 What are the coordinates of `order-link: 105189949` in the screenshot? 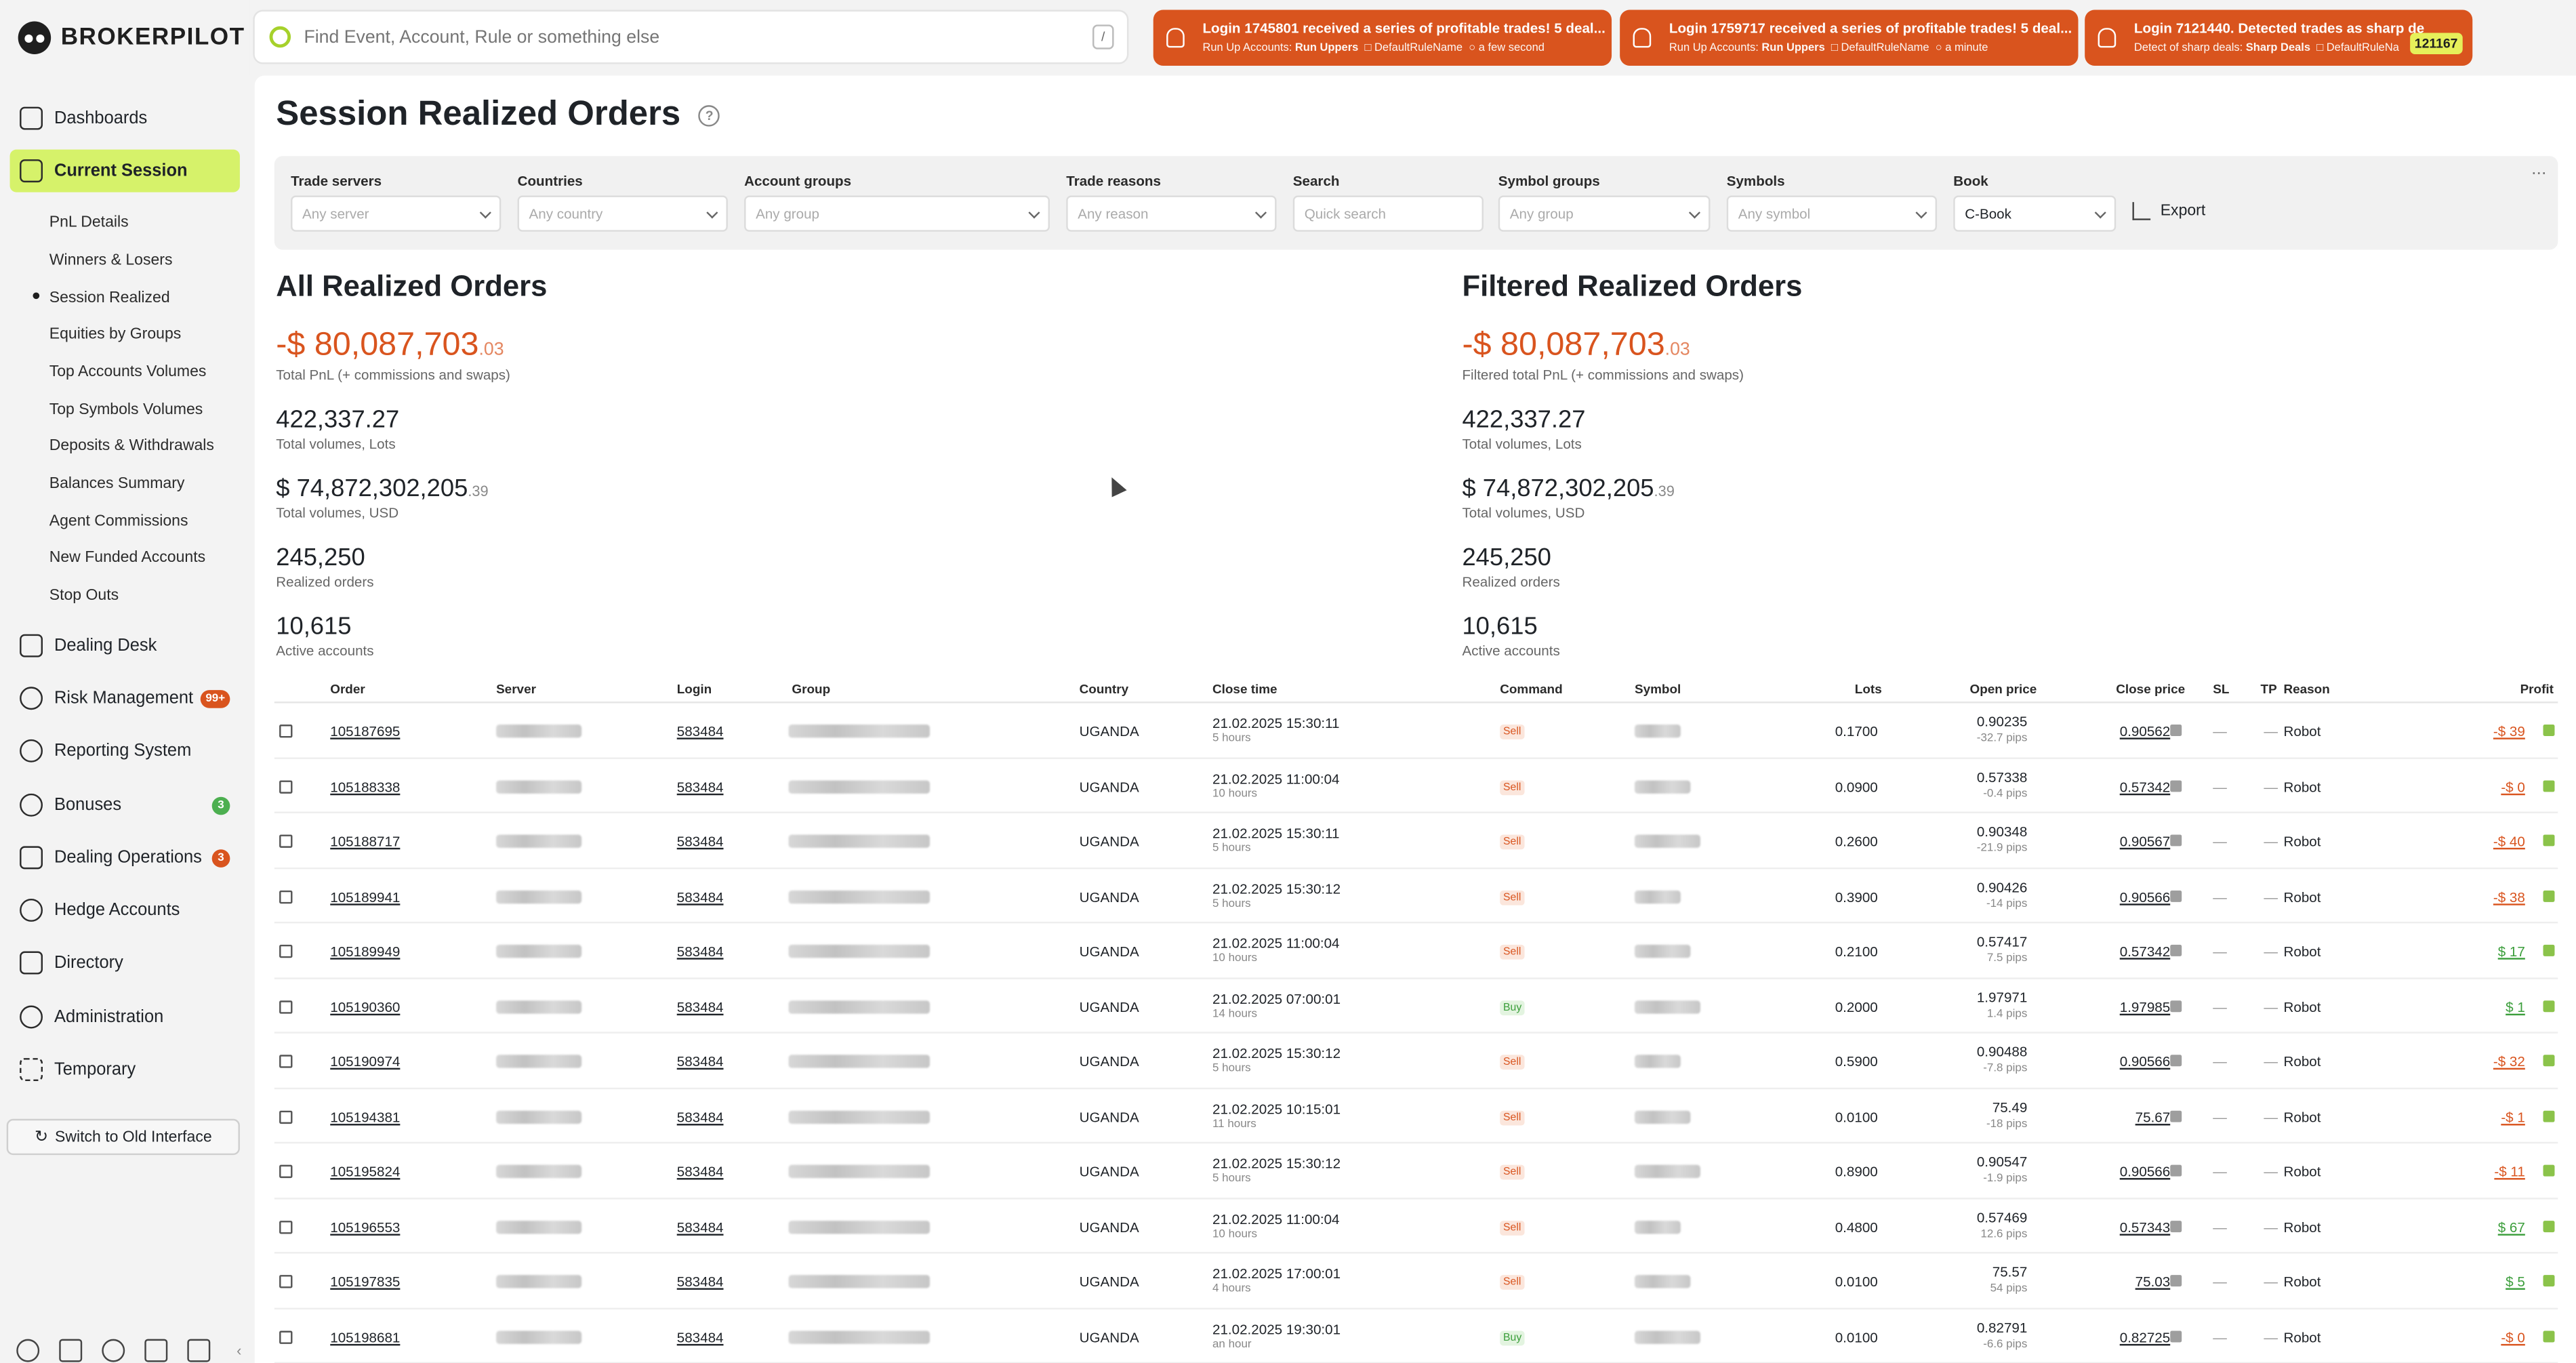 It's located at (365, 951).